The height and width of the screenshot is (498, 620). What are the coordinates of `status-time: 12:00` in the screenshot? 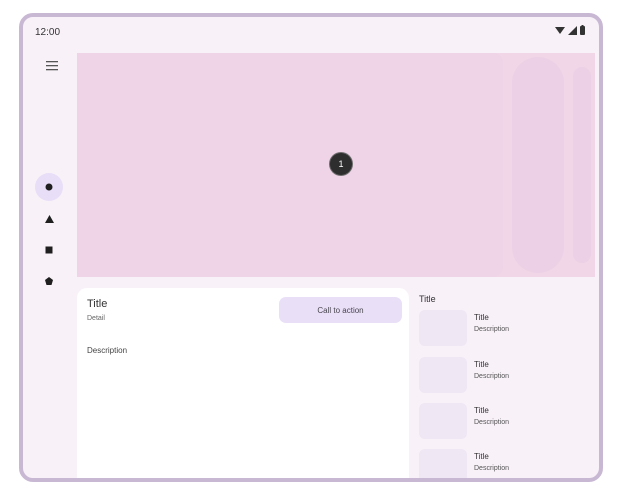 It's located at (48, 32).